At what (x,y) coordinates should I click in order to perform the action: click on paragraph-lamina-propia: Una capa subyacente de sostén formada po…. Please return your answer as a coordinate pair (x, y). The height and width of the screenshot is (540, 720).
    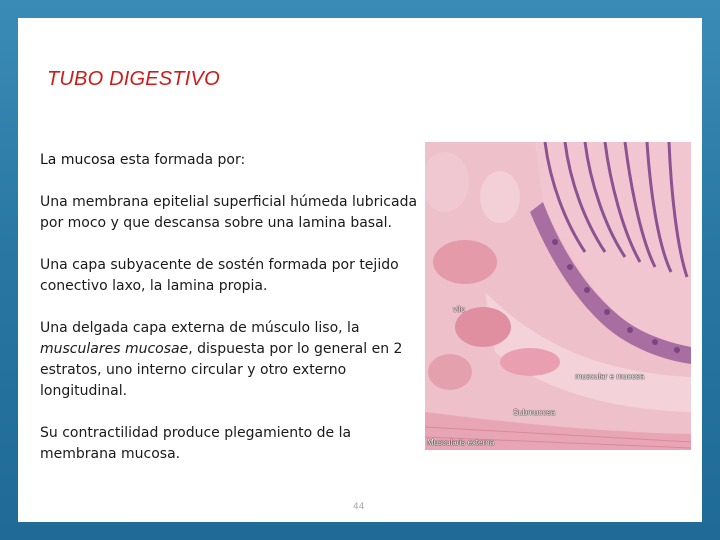
    Looking at the image, I should click on (219, 275).